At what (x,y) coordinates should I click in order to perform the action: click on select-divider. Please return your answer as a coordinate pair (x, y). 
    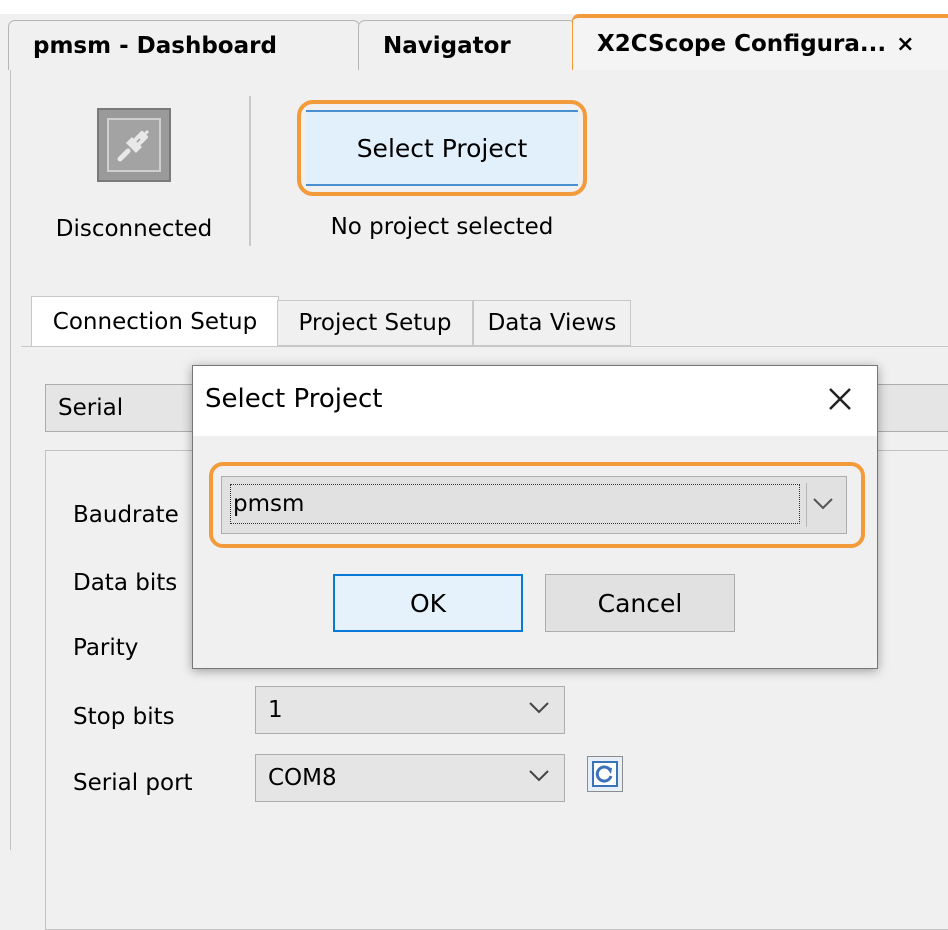
    Looking at the image, I should click on (806, 505).